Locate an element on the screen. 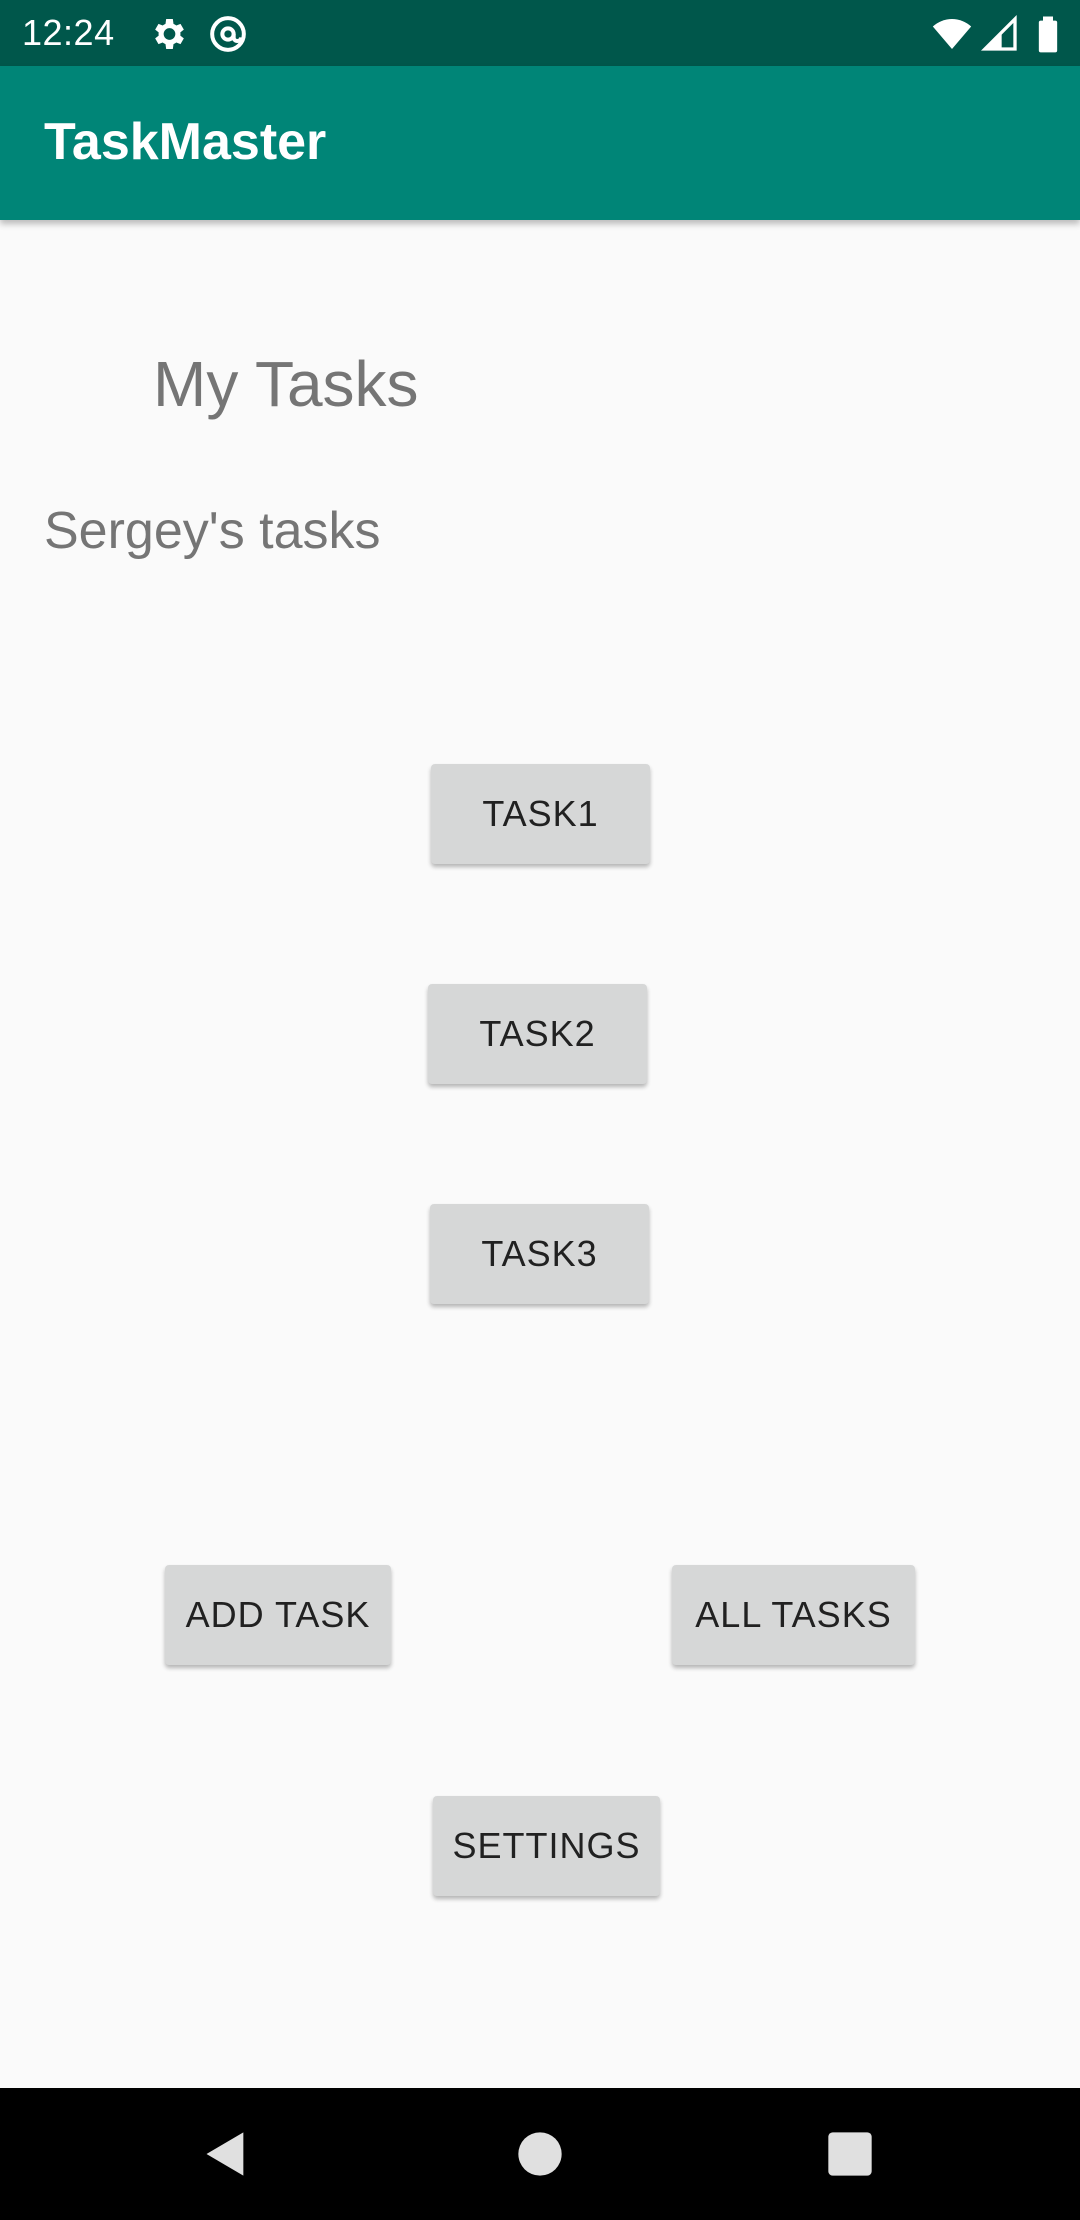  gear-icon is located at coordinates (168, 34).